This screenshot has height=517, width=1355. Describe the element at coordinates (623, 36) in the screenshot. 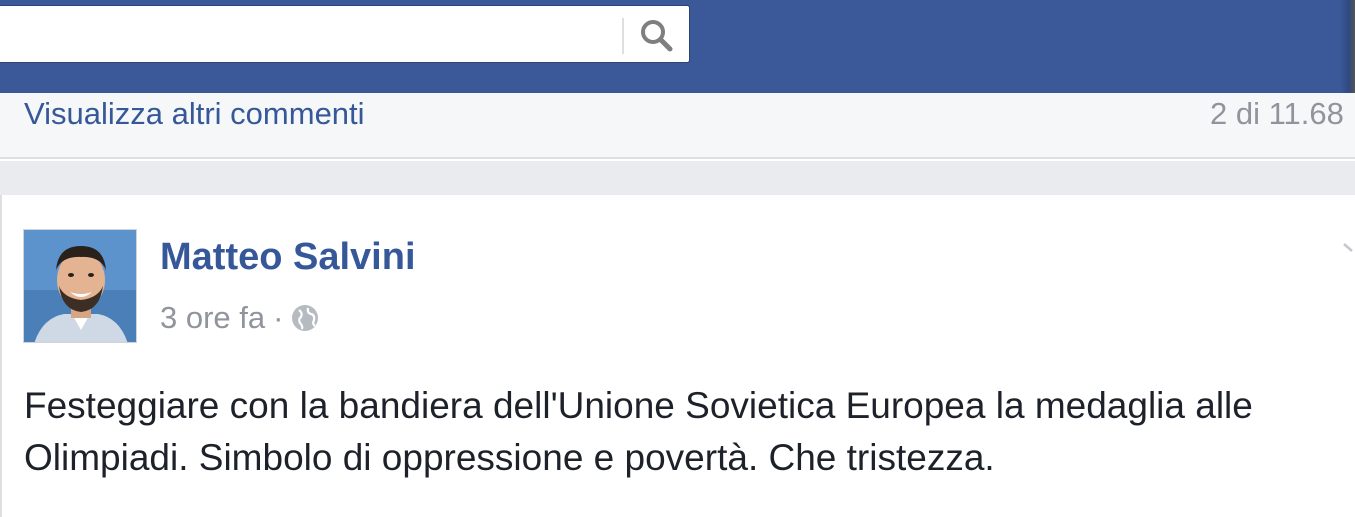

I see `search-divider` at that location.